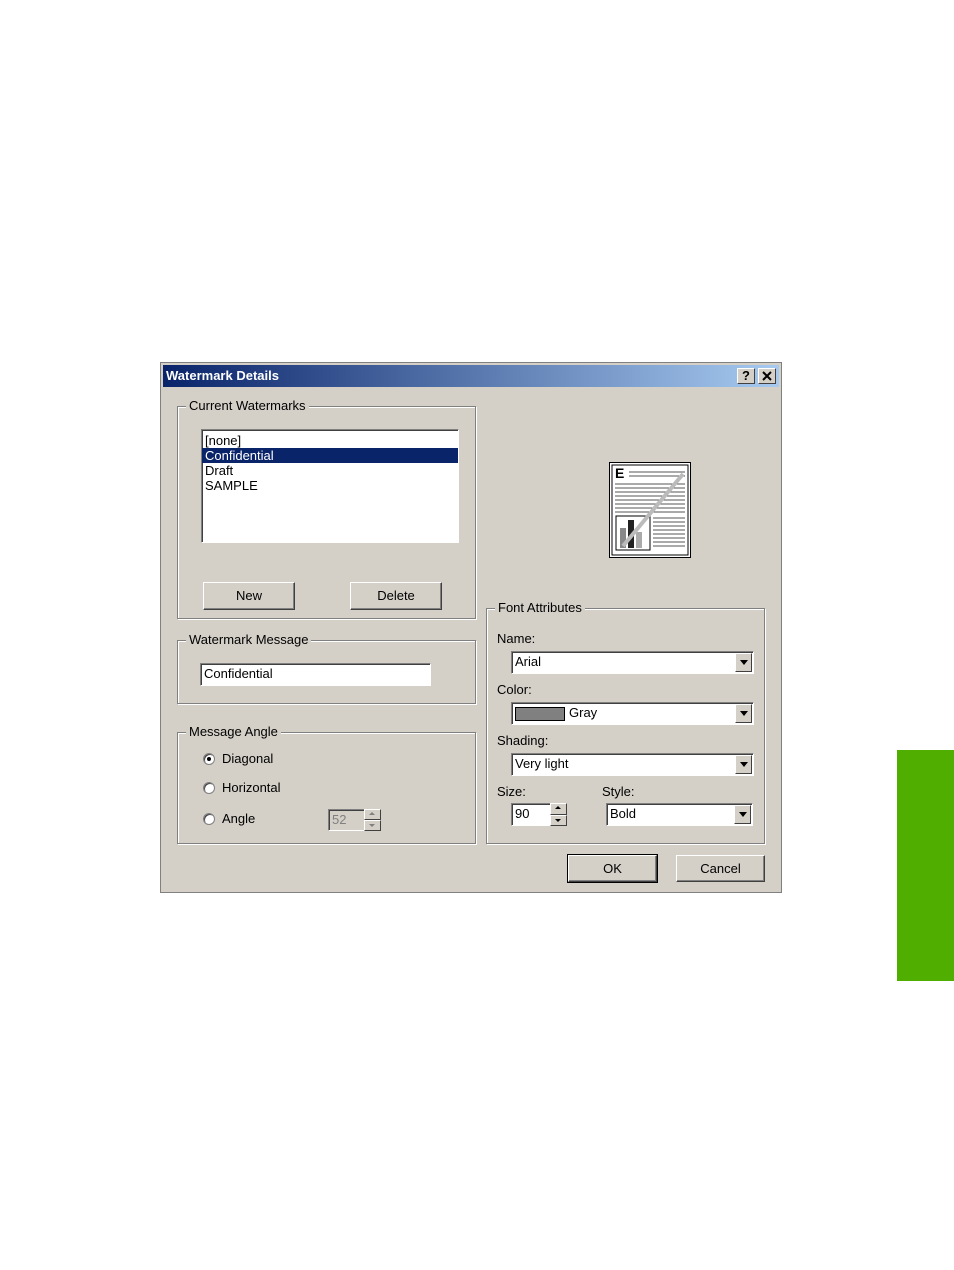  What do you see at coordinates (514, 689) in the screenshot?
I see `color-label: Color:` at bounding box center [514, 689].